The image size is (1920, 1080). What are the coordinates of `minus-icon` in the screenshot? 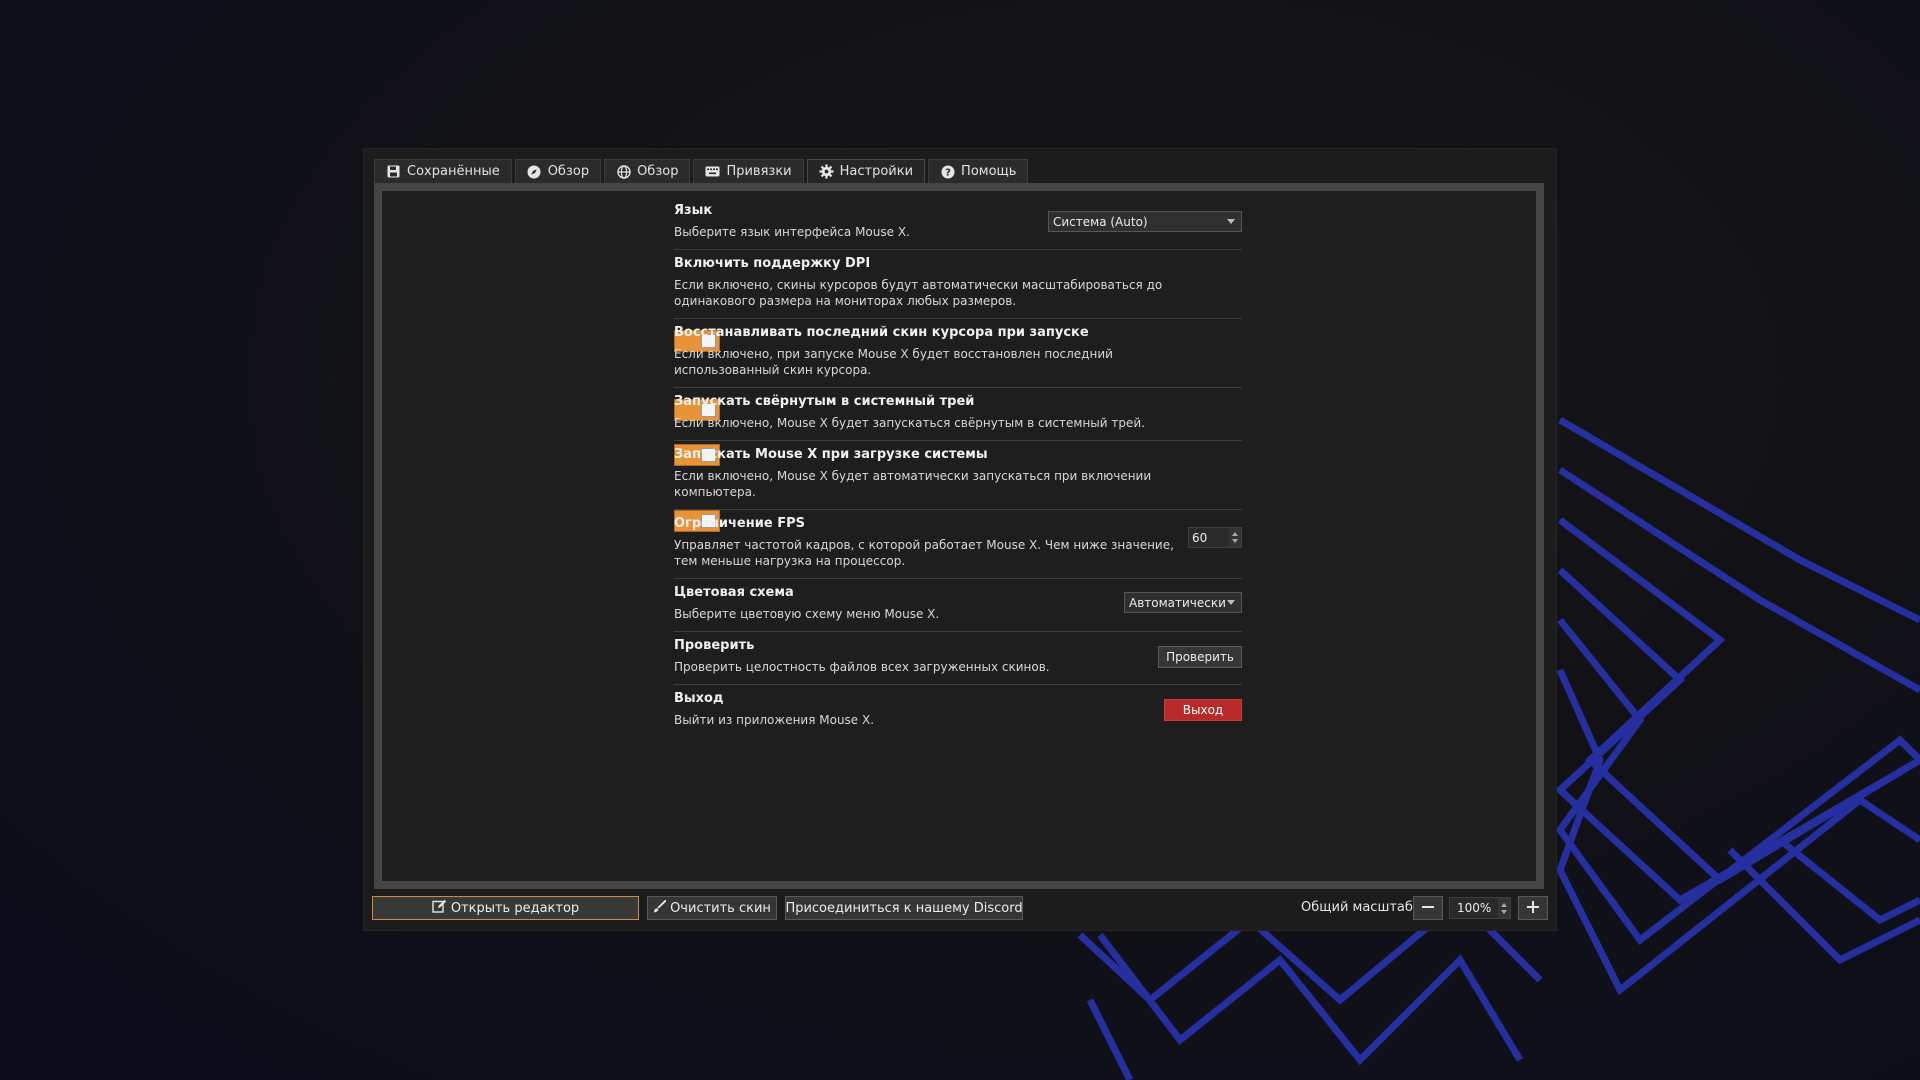 It's located at (1428, 908).